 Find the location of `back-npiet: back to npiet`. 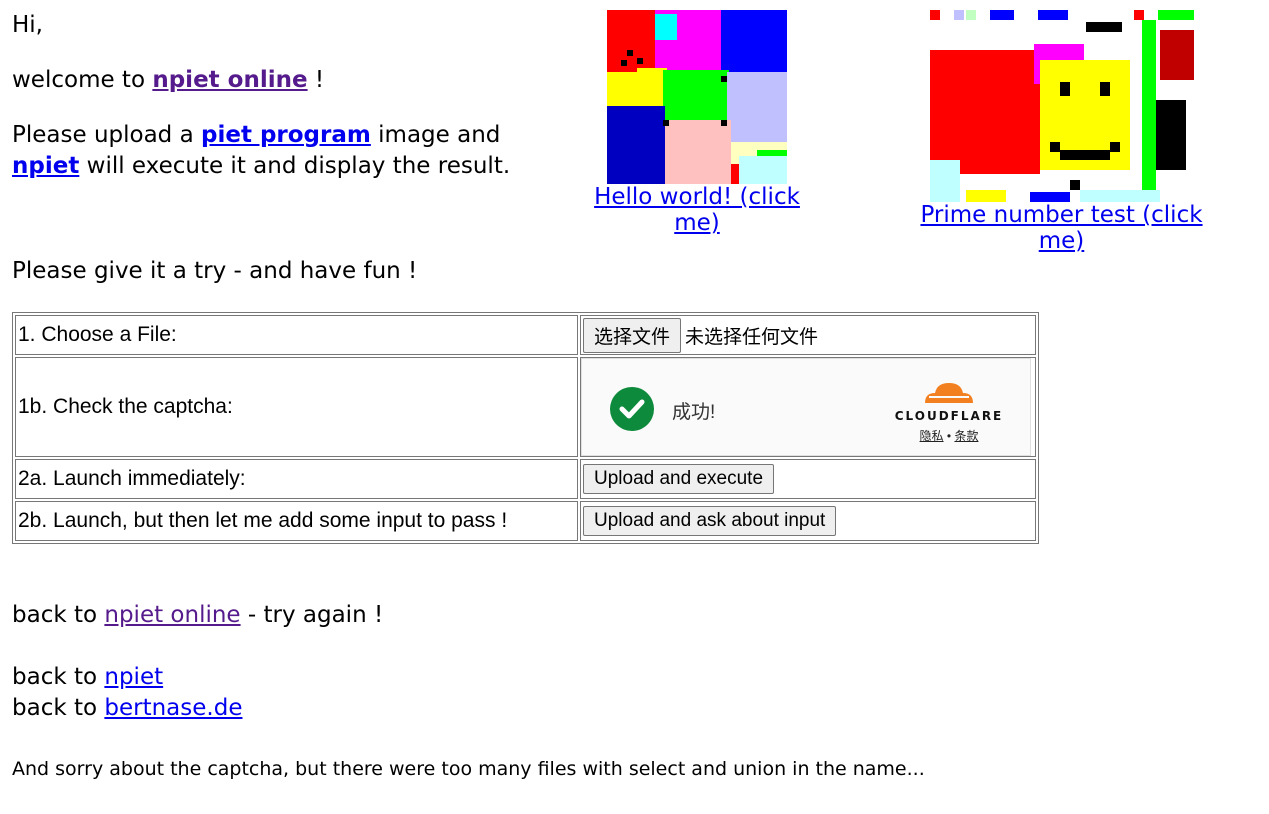

back-npiet: back to npiet is located at coordinates (87, 677).